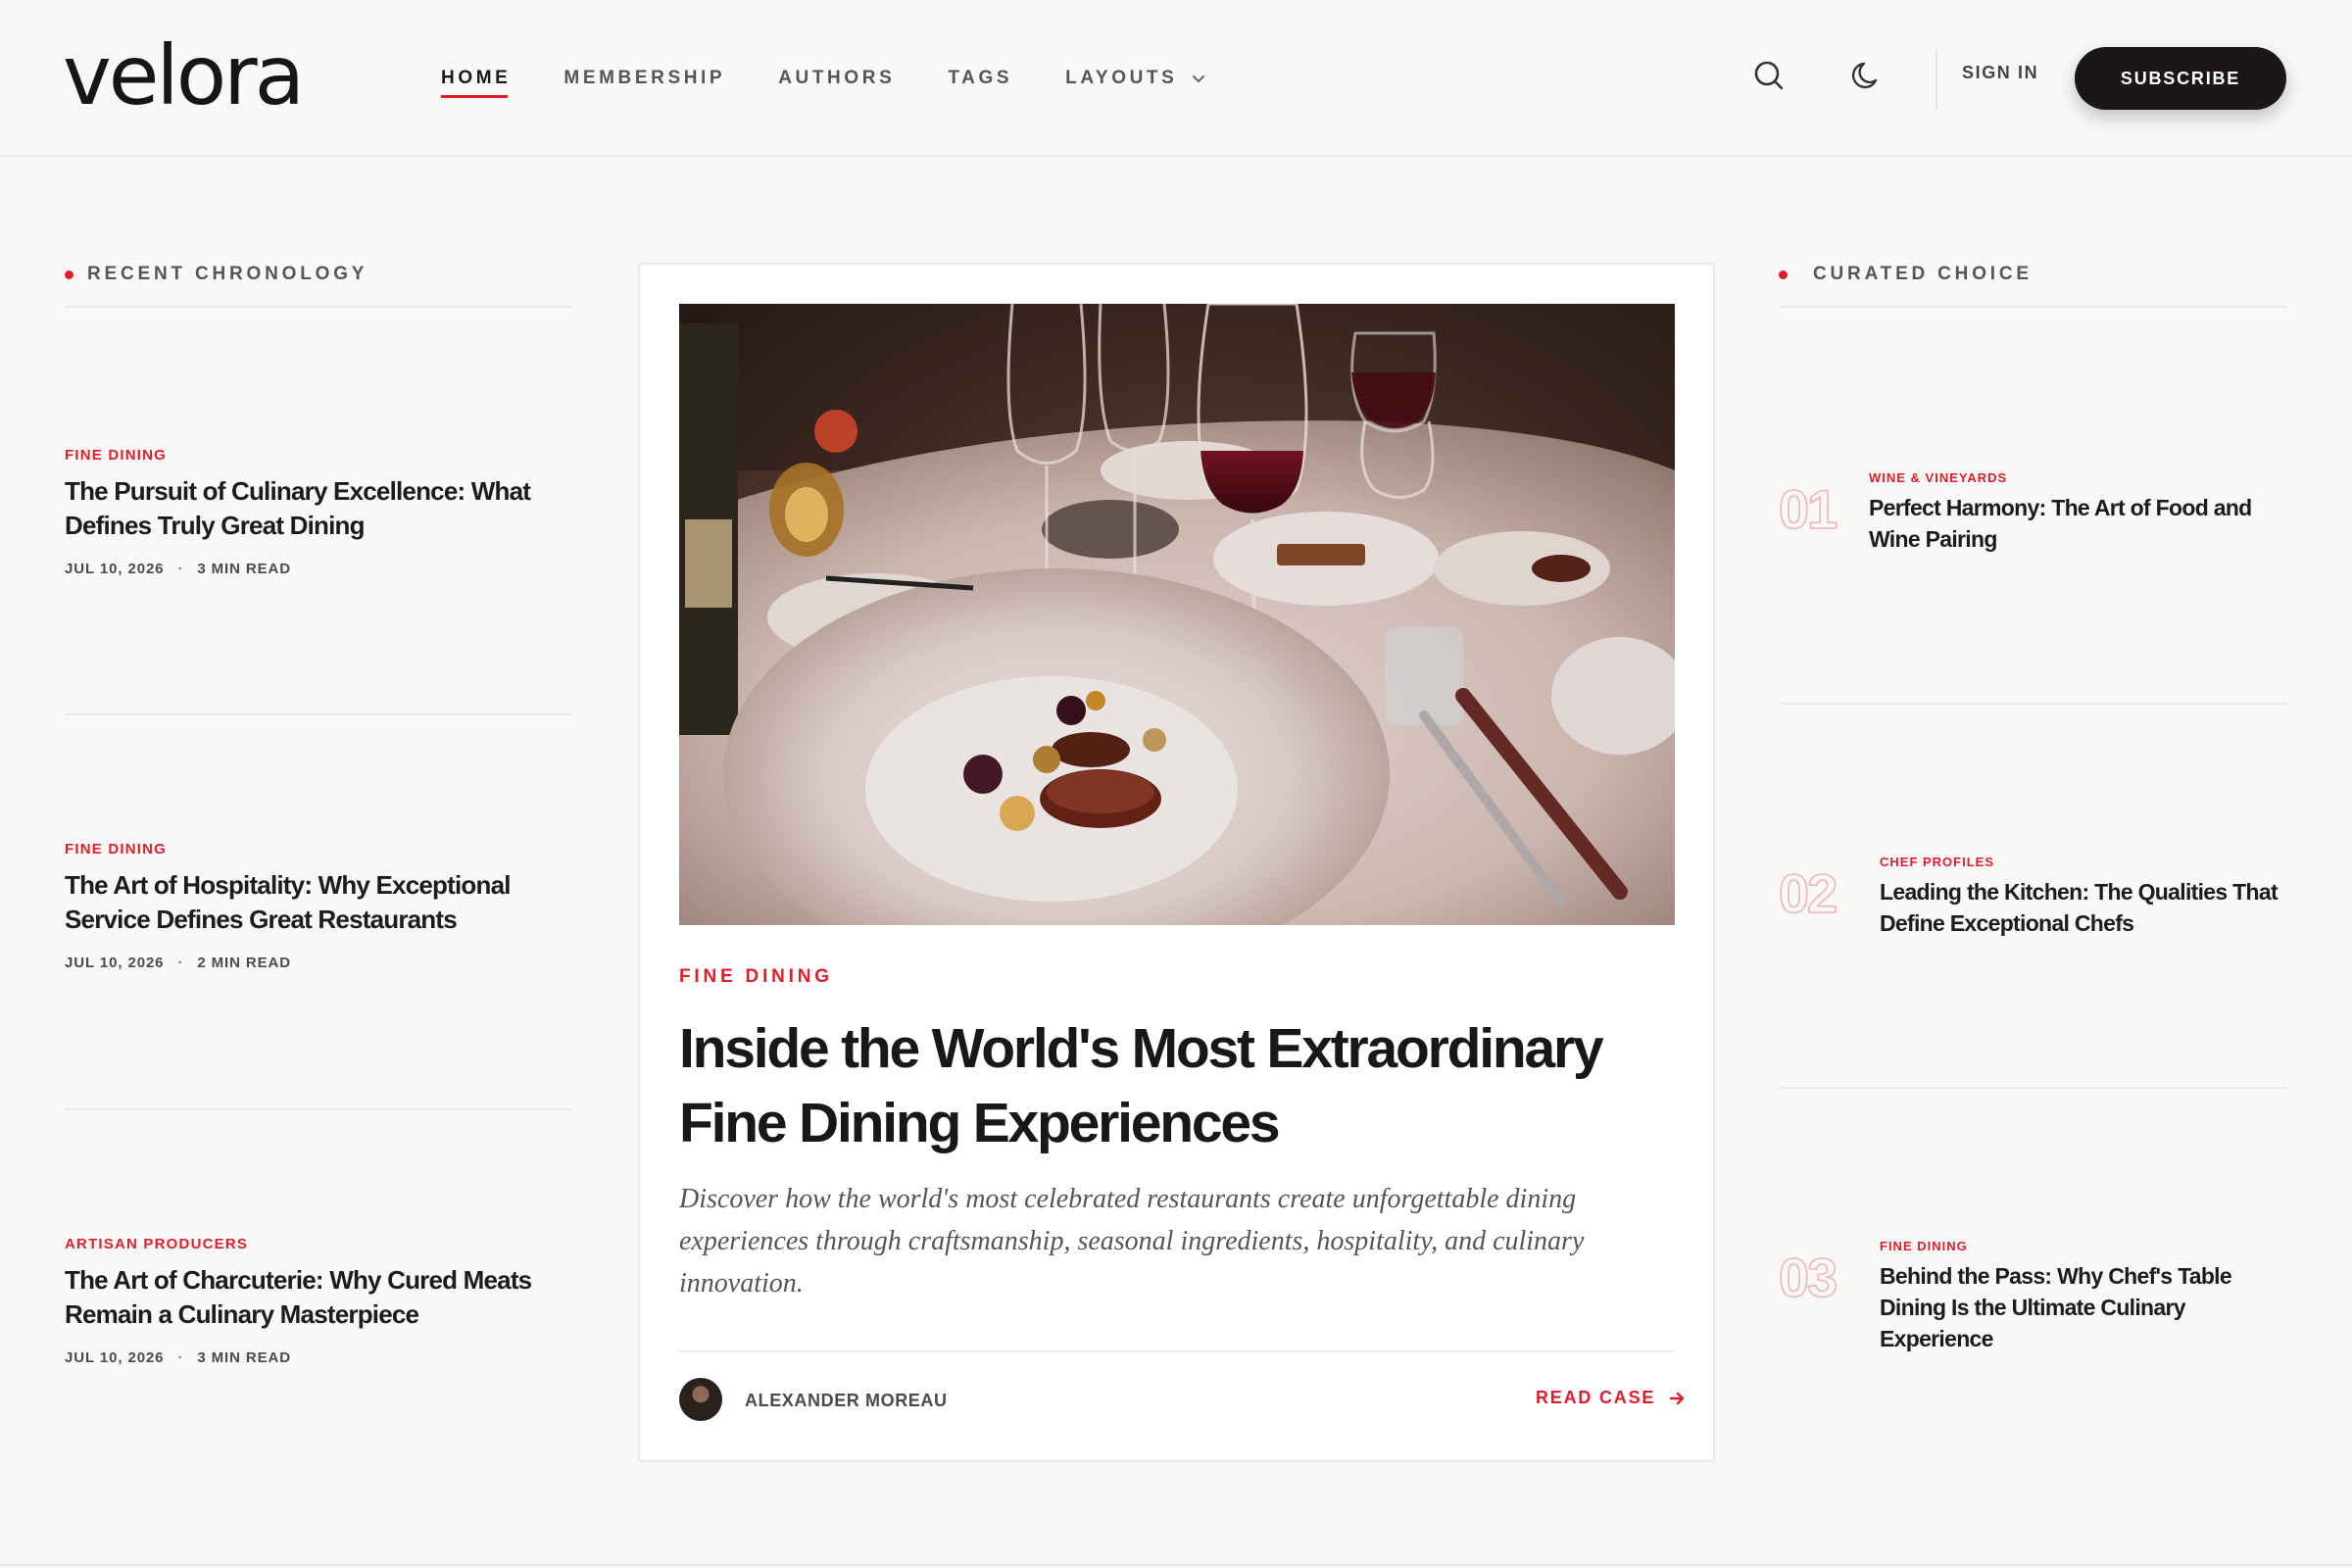 This screenshot has height=1568, width=2352. What do you see at coordinates (1808, 1277) in the screenshot?
I see `rank-number: 03` at bounding box center [1808, 1277].